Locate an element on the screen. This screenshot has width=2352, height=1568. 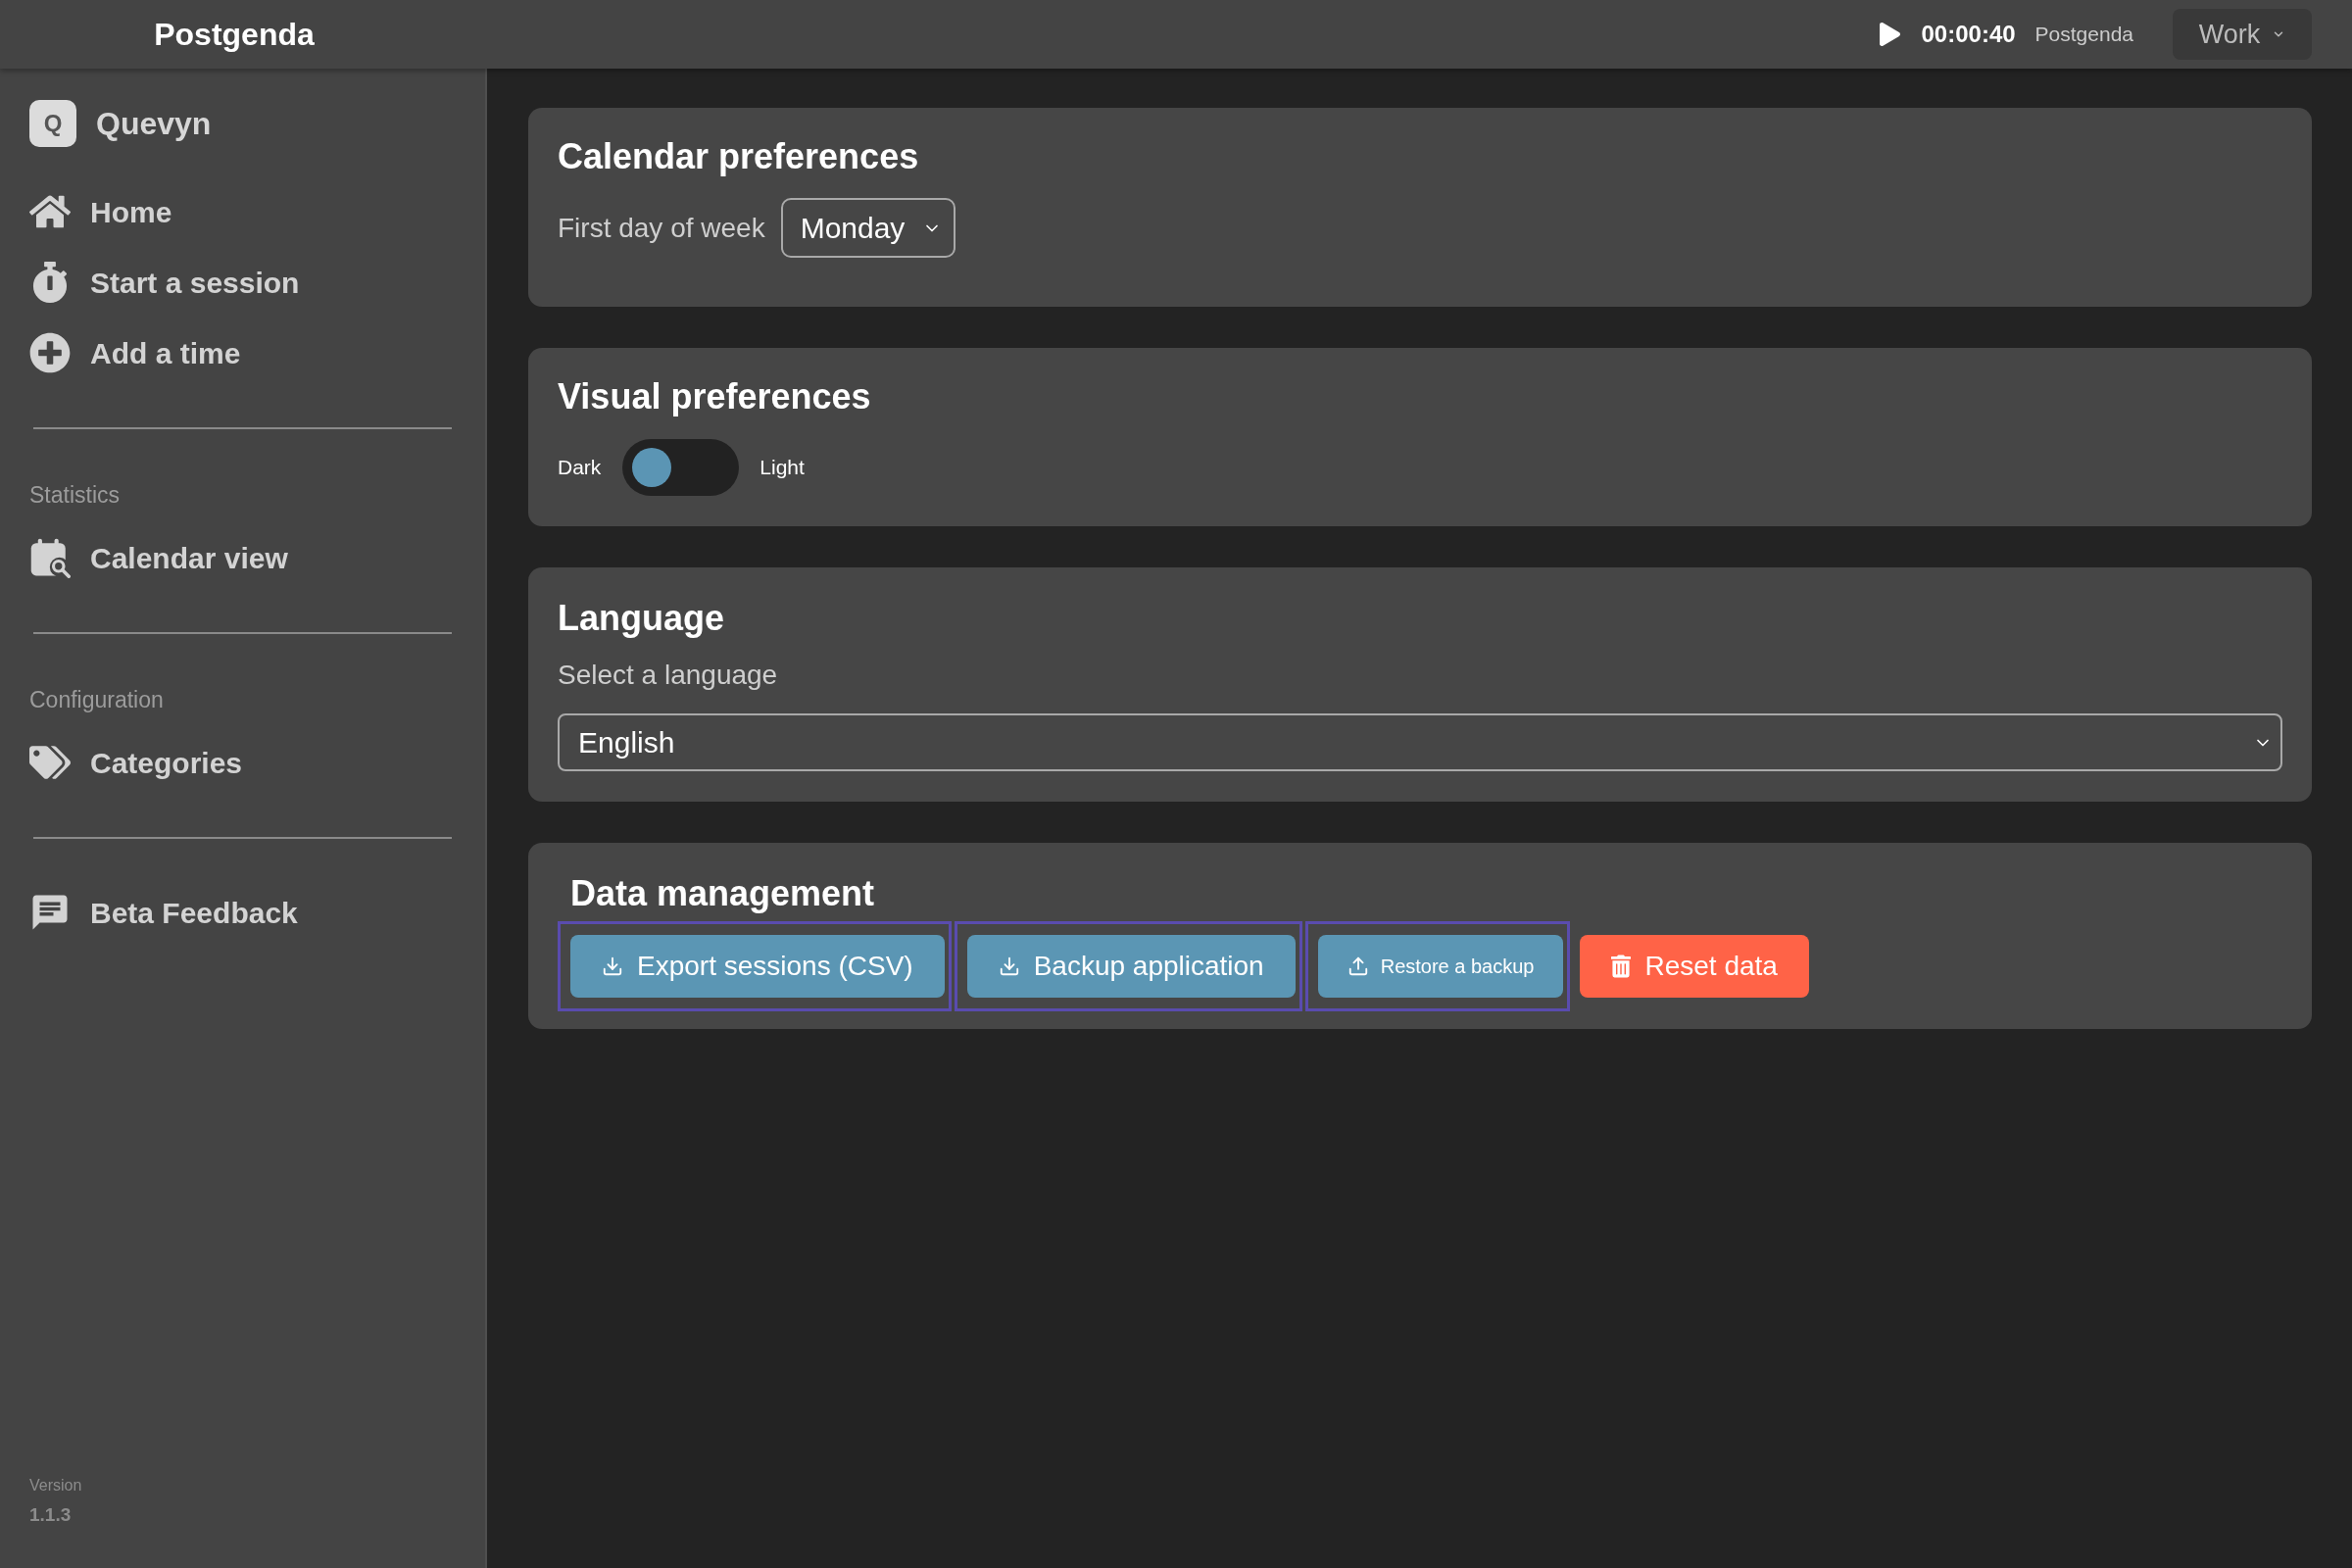
card-title: Language is located at coordinates (641, 618).